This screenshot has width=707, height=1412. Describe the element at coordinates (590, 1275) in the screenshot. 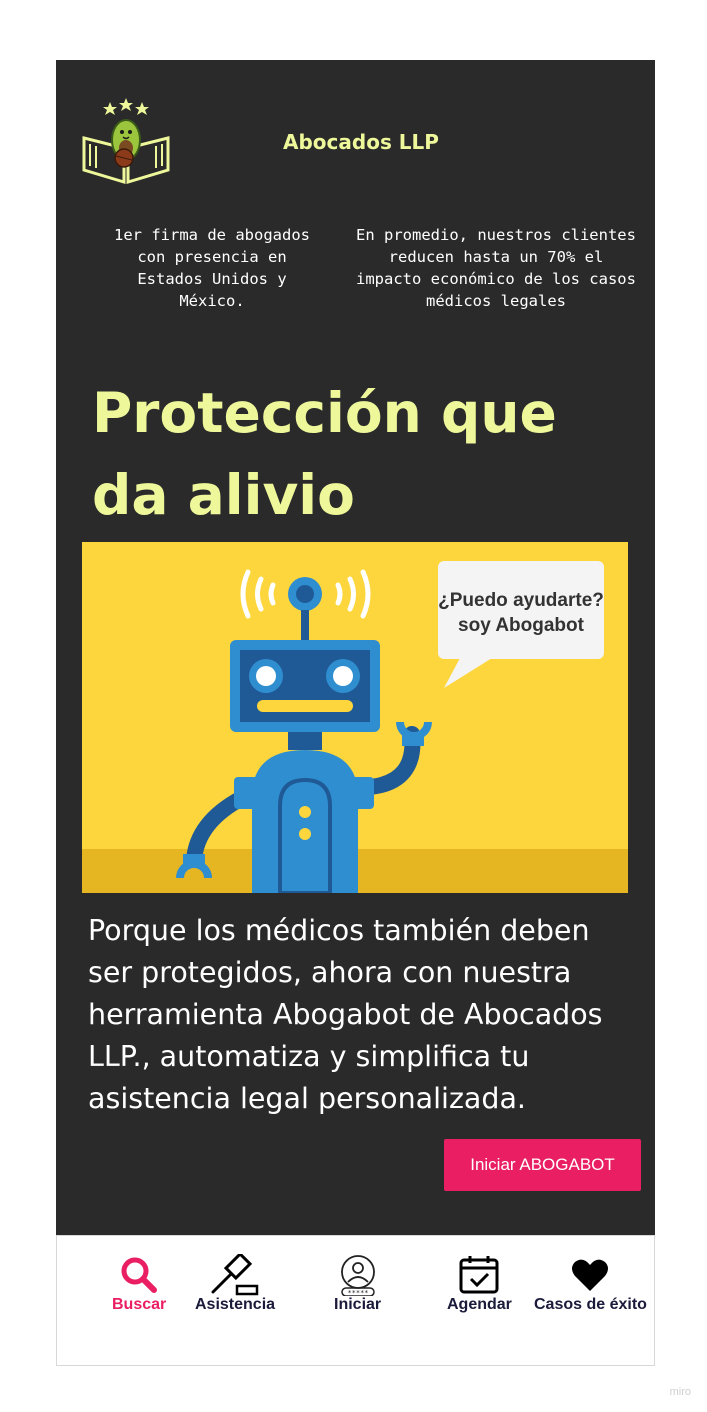

I see `heart-icon` at that location.